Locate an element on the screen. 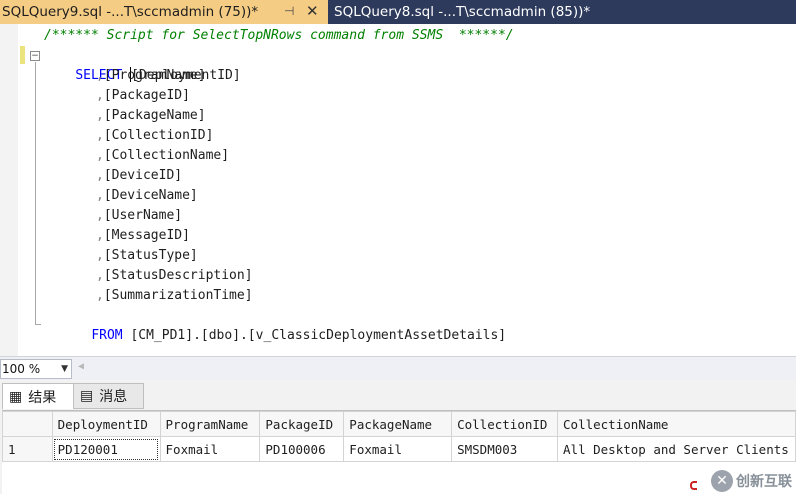  tab-results: ▦ 结果 is located at coordinates (38, 396).